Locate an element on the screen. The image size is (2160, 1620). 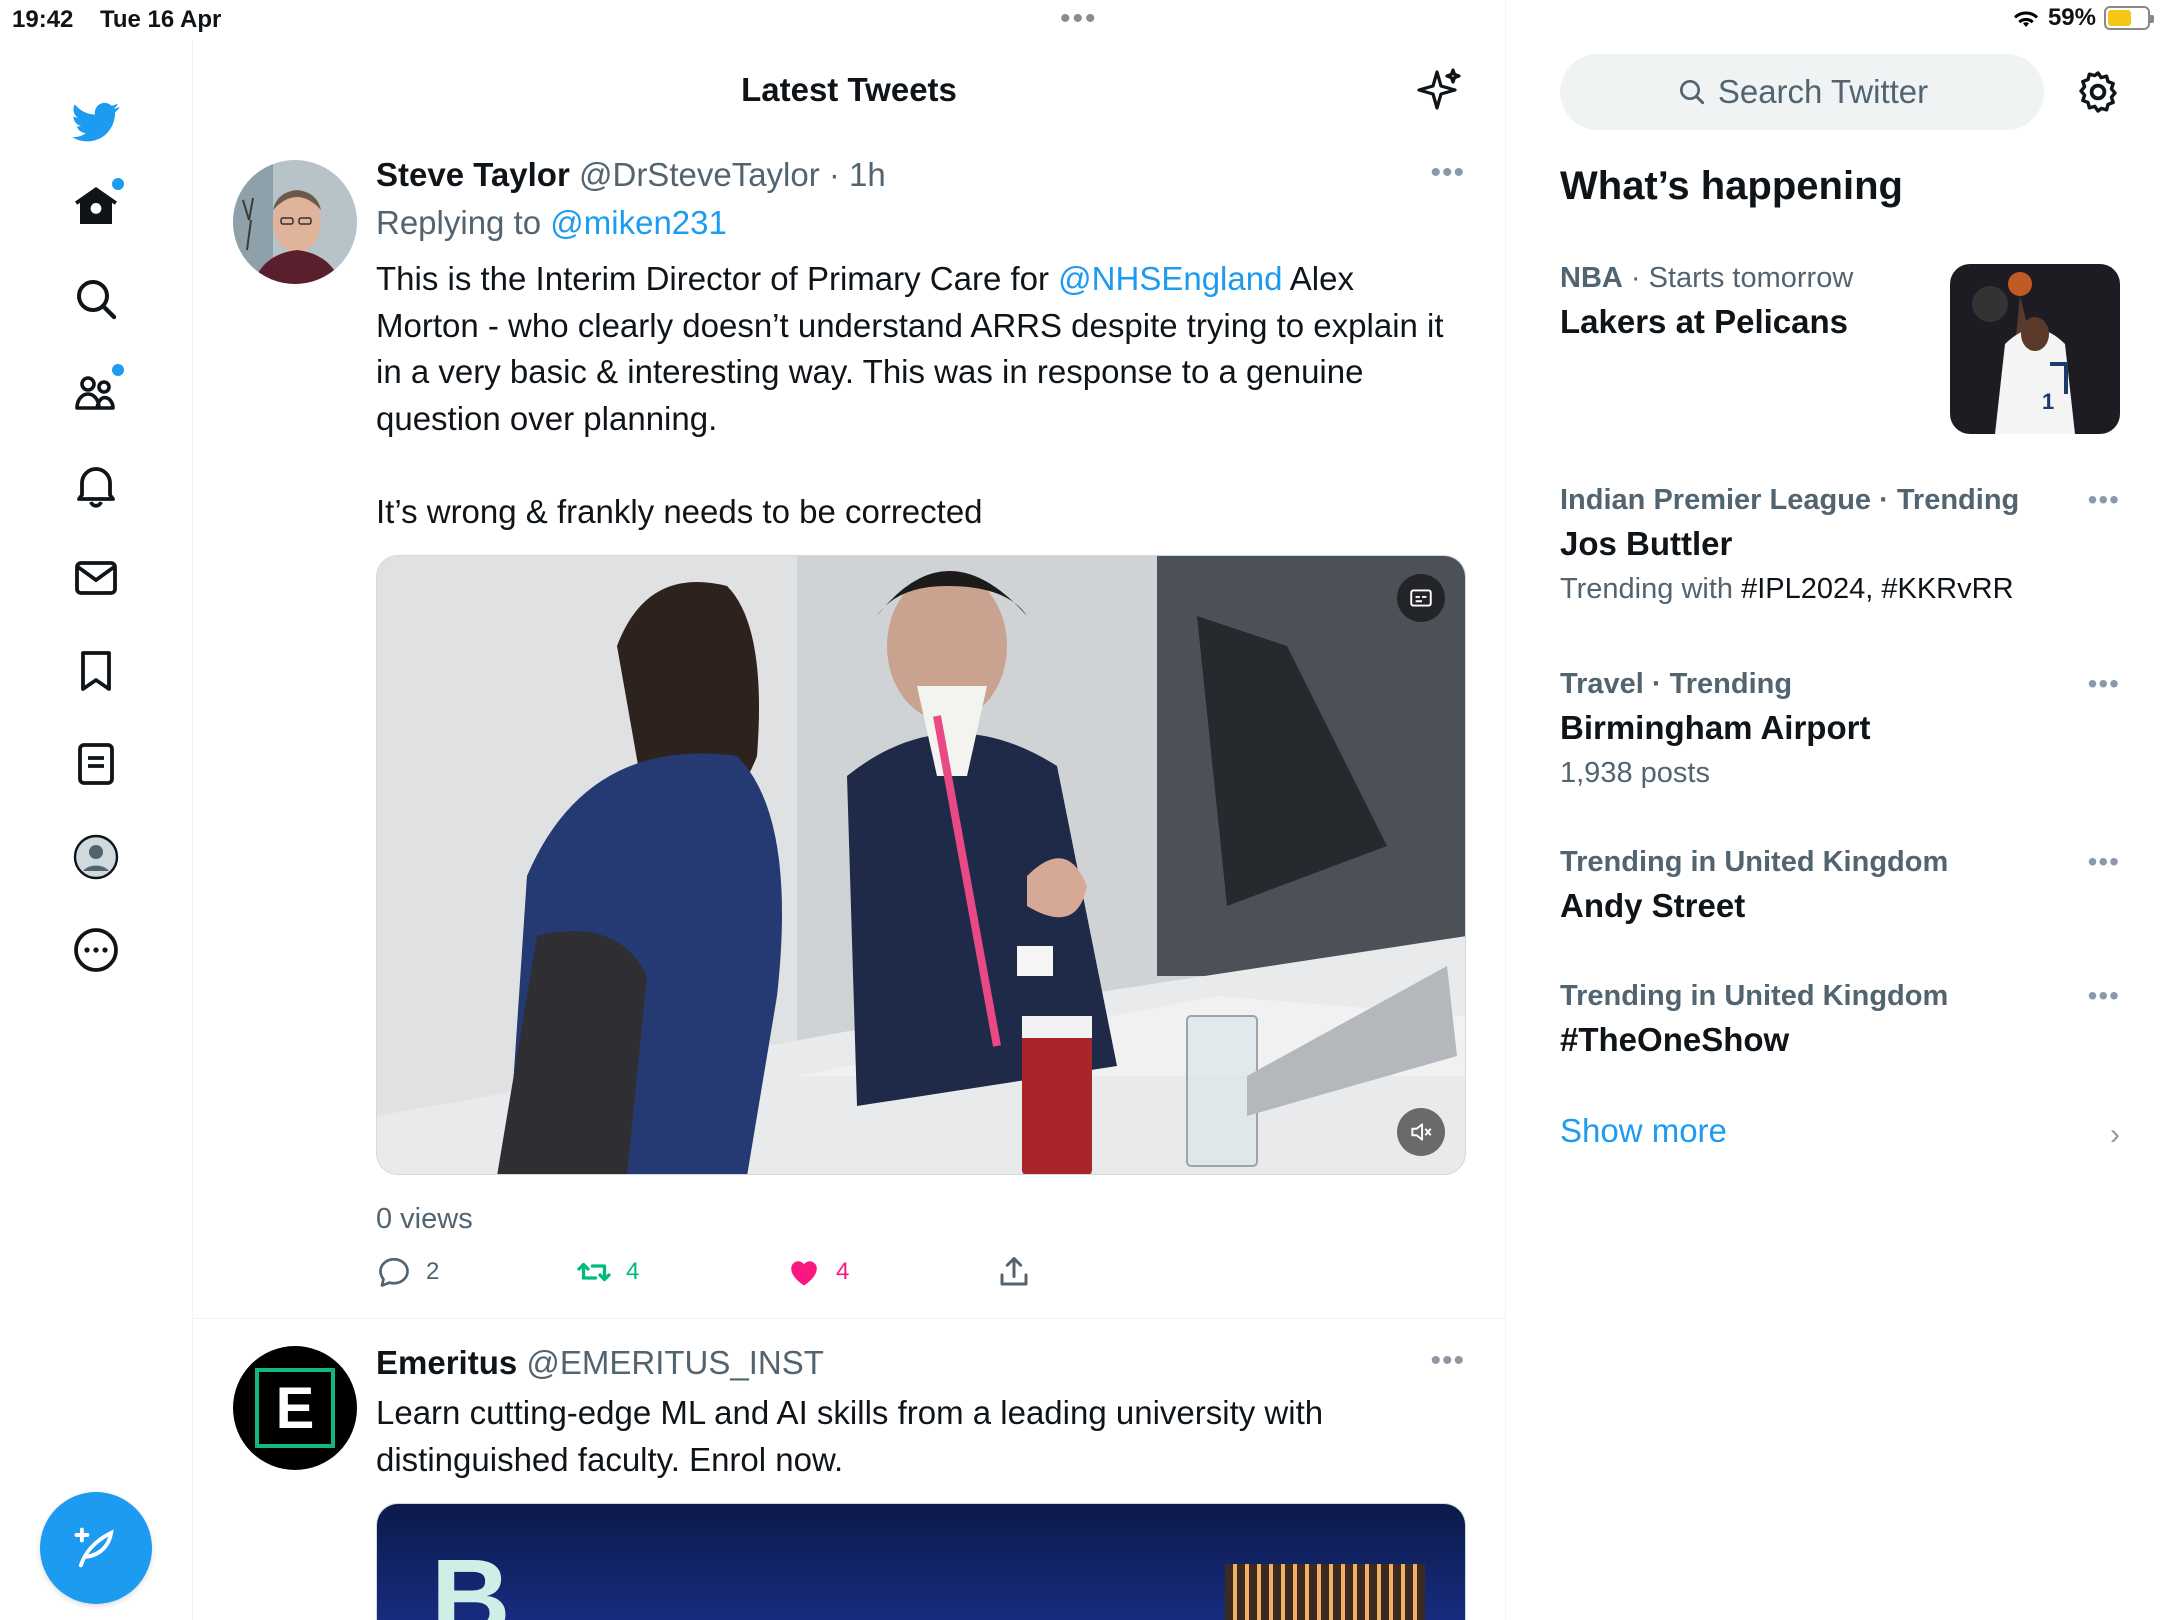
home-icon is located at coordinates (96, 205).